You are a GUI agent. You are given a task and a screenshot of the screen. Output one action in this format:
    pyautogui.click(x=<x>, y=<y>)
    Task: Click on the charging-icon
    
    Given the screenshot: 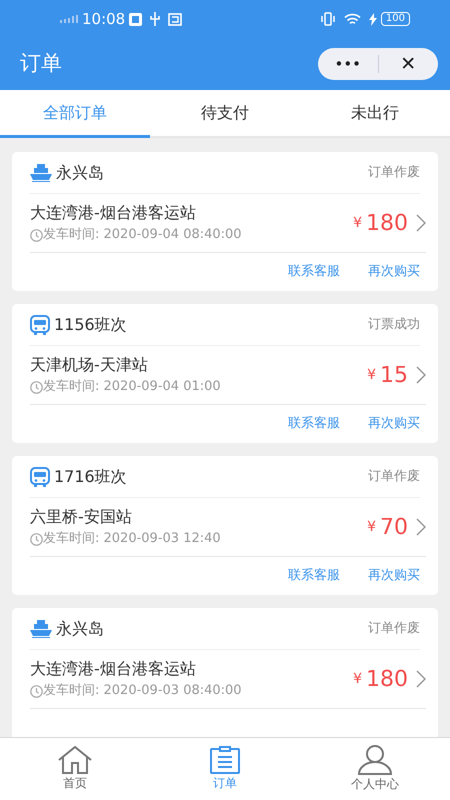 What is the action you would take?
    pyautogui.click(x=372, y=19)
    